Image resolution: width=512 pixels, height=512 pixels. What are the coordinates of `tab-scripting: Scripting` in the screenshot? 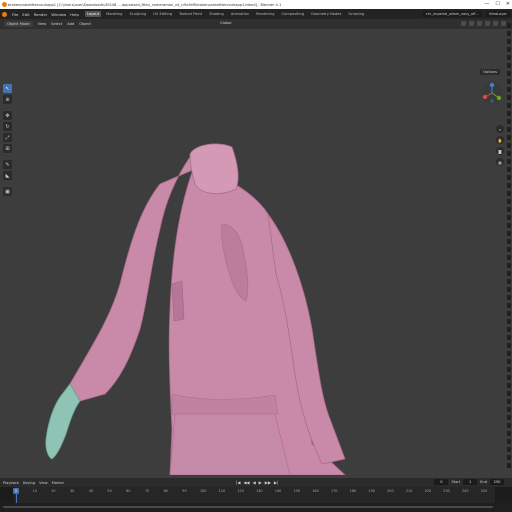 It's located at (356, 14).